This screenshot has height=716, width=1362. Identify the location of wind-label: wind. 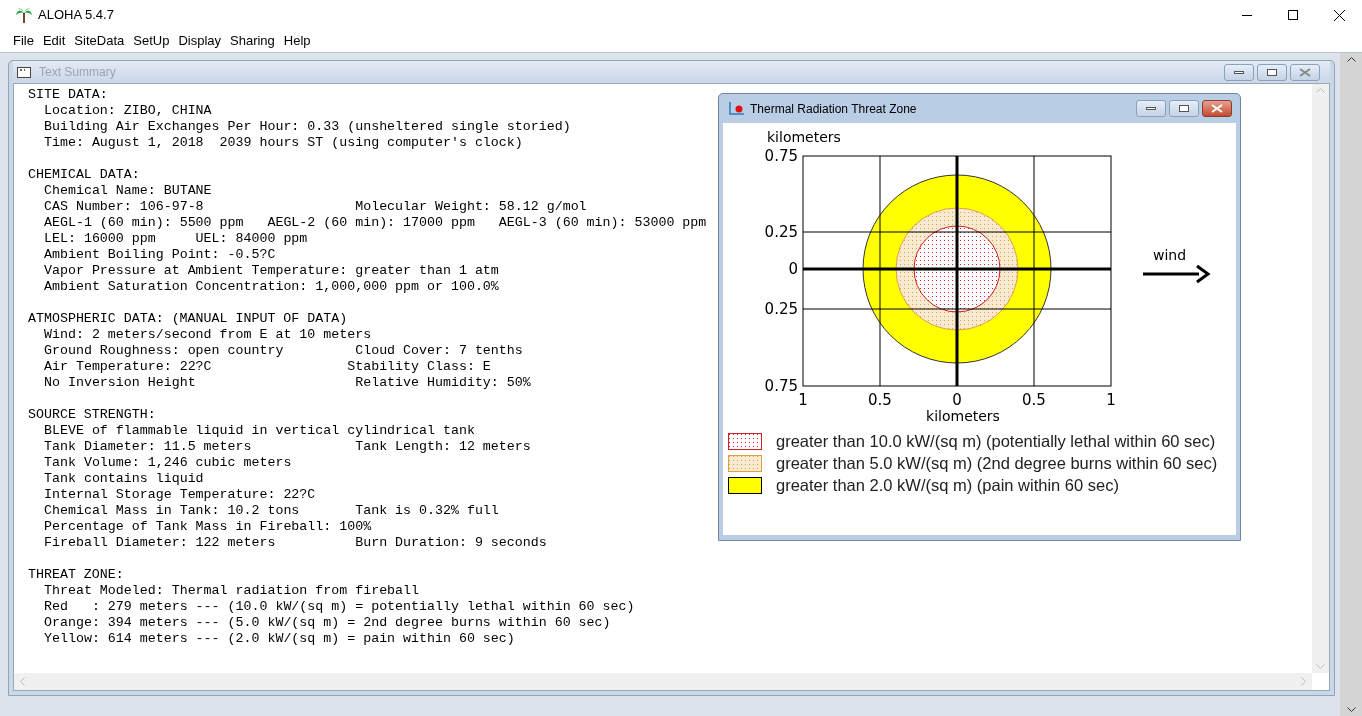
(1170, 255).